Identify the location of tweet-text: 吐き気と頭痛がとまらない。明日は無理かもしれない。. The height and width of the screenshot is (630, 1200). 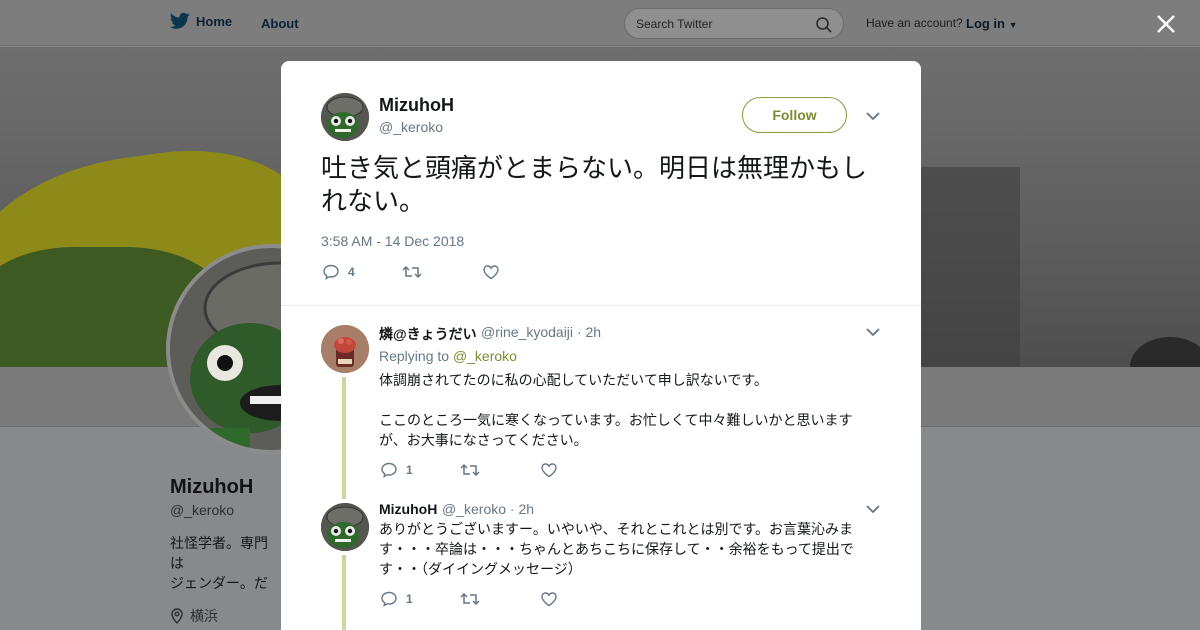
(594, 185).